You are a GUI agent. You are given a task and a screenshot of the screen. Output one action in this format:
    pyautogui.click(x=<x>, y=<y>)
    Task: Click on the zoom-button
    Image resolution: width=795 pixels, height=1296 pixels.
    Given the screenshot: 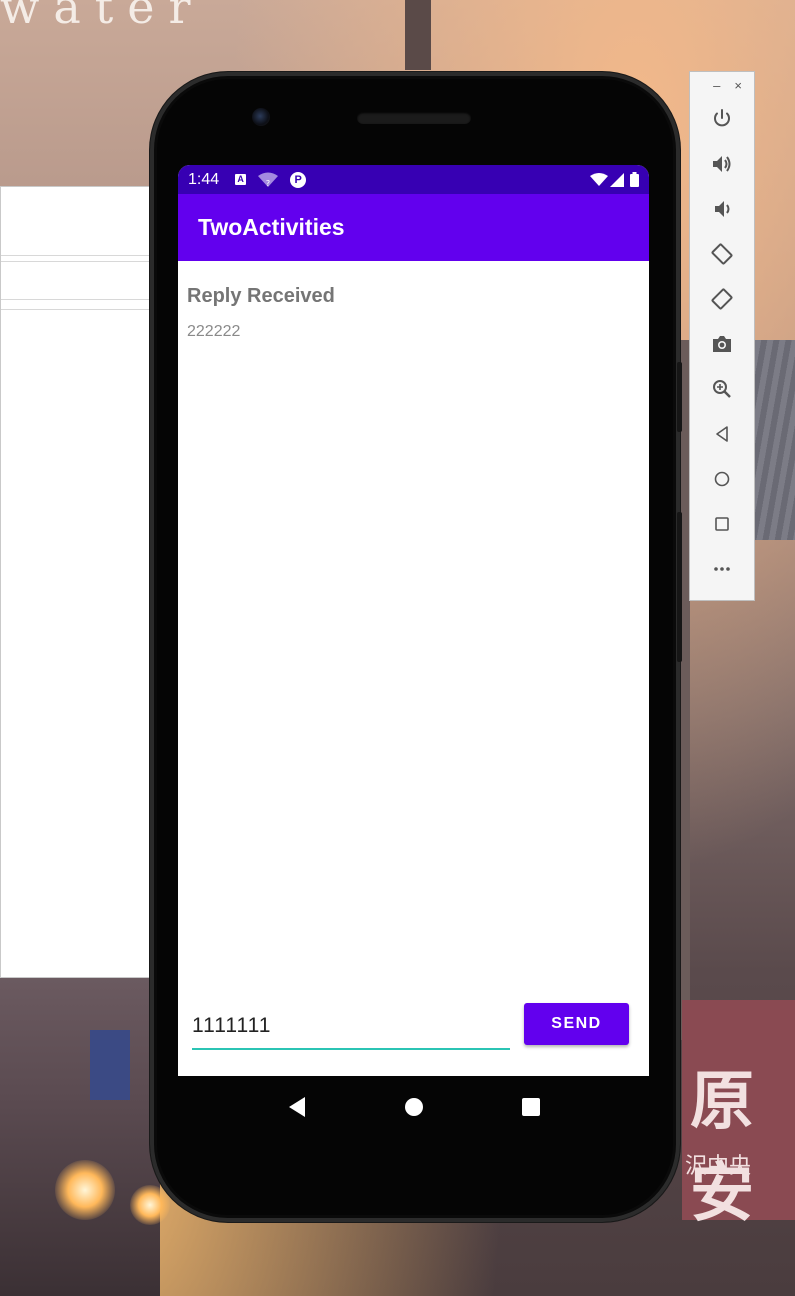 What is the action you would take?
    pyautogui.click(x=722, y=388)
    